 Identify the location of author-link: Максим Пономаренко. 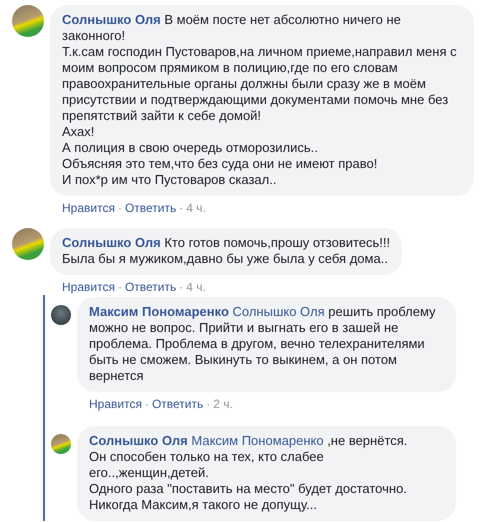
(159, 311).